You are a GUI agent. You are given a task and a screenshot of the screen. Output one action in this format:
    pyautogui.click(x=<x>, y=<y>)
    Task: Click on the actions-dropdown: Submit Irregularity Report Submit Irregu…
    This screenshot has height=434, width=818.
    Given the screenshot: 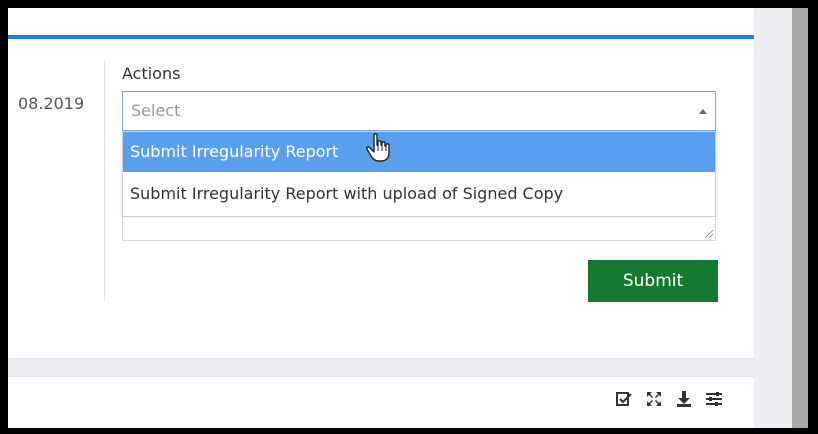 What is the action you would take?
    pyautogui.click(x=419, y=174)
    